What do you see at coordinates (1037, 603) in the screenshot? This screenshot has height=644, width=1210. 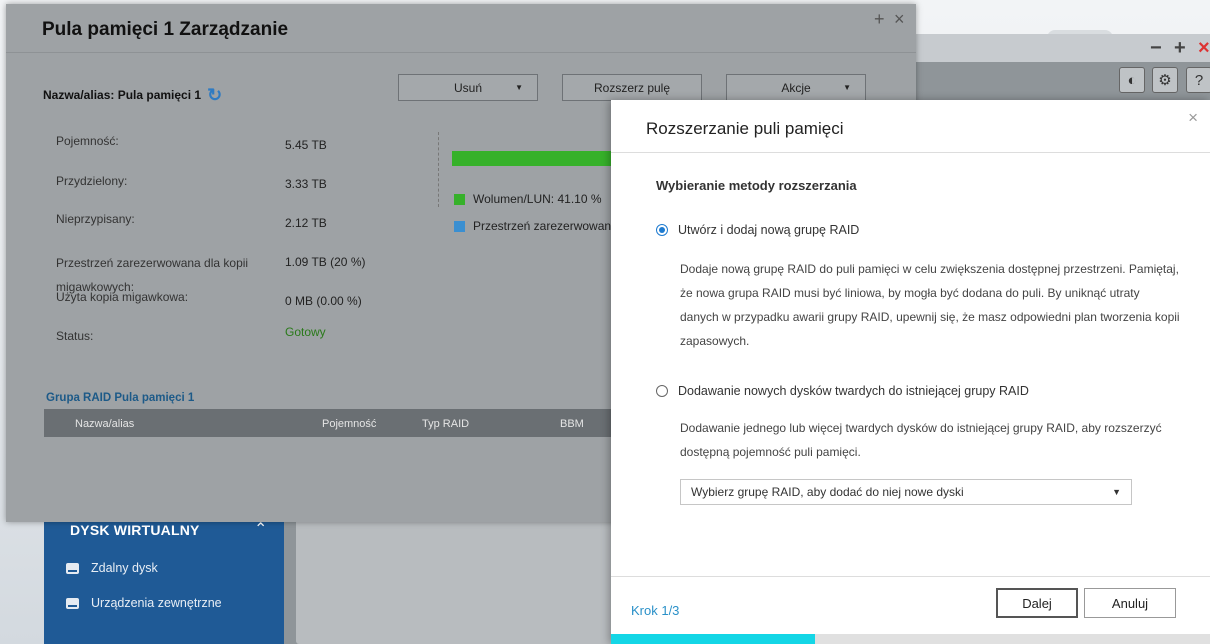 I see `next-button: Dalej` at bounding box center [1037, 603].